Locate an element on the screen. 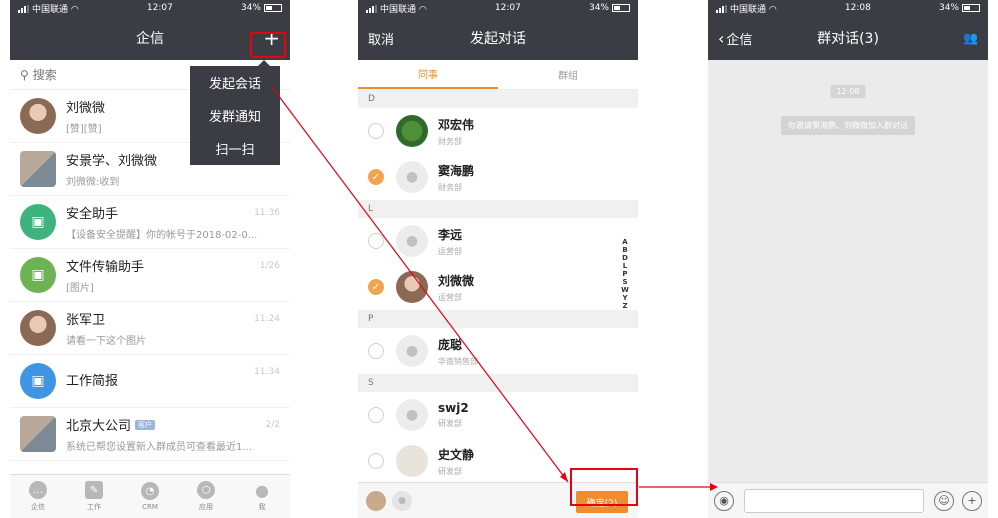 This screenshot has height=518, width=998. alphabet-index: ABDLPSWYZ is located at coordinates (625, 274).